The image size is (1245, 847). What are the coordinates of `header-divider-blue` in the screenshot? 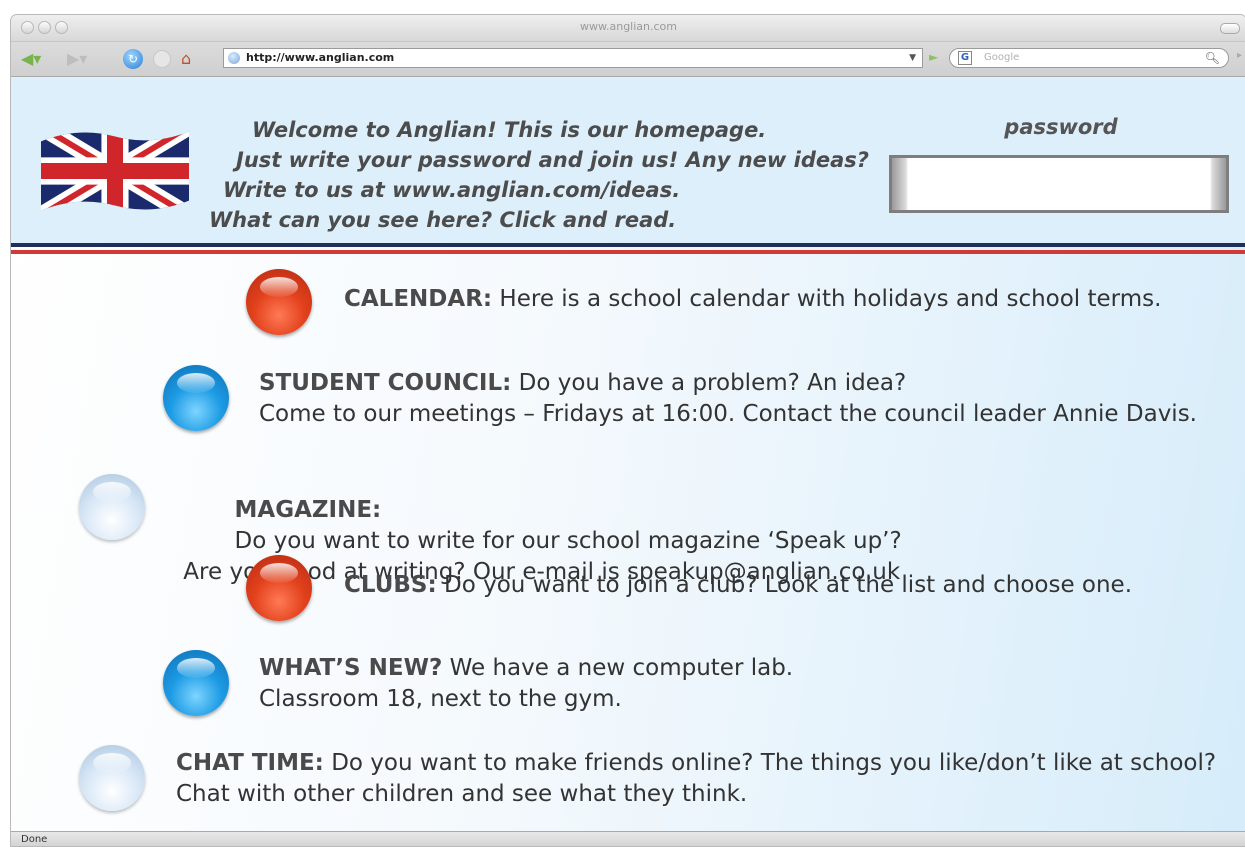 It's located at (628, 245).